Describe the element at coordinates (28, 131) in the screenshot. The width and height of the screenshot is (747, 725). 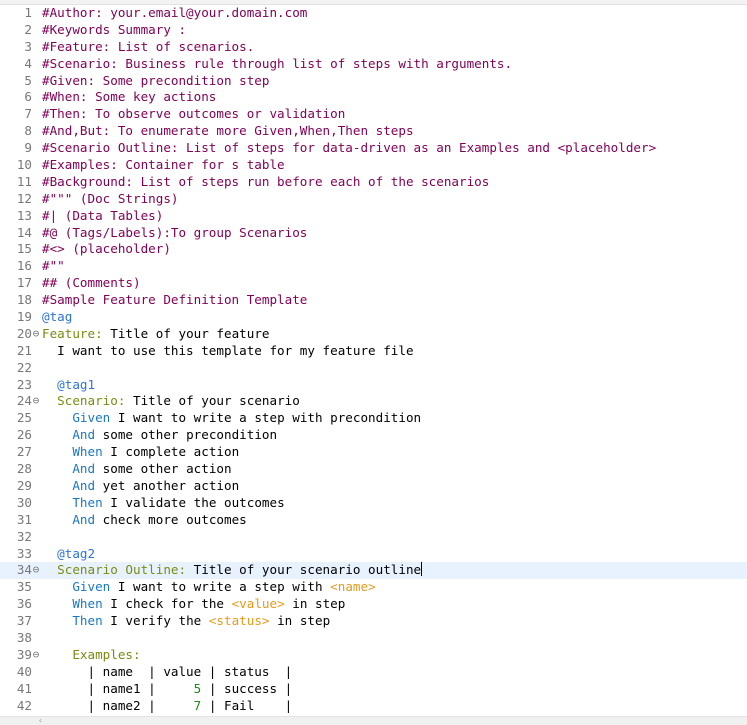
I see `line-number: 8` at that location.